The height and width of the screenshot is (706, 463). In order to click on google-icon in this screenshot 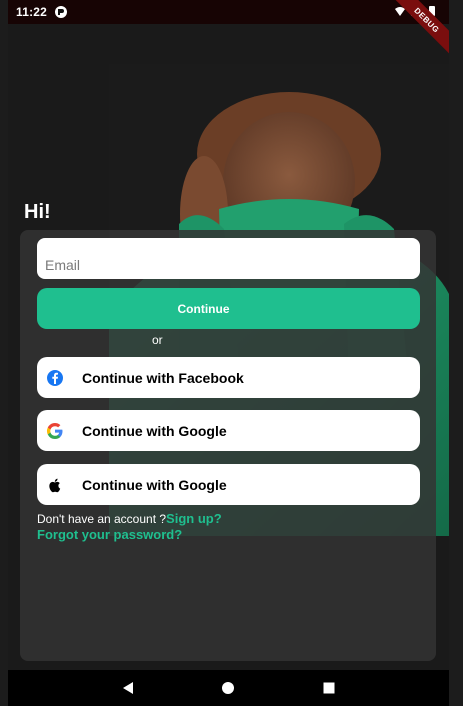, I will do `click(55, 431)`.